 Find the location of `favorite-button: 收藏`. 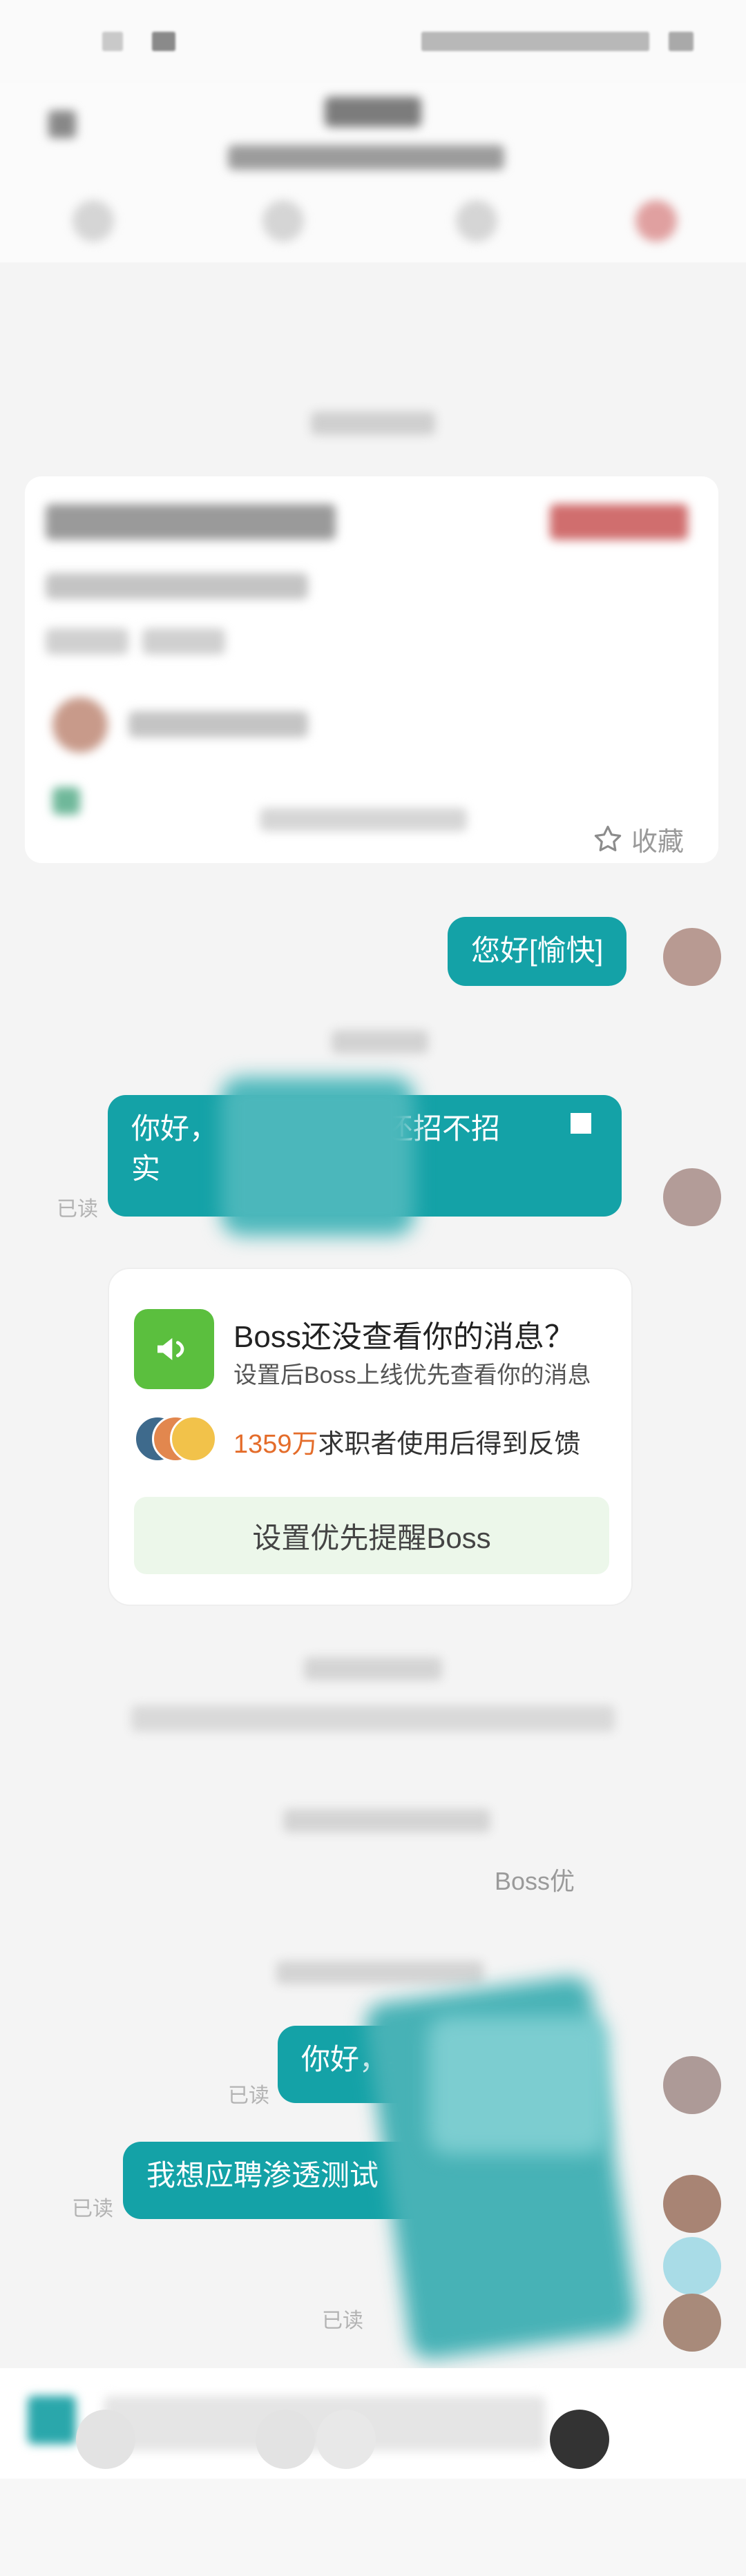

favorite-button: 收藏 is located at coordinates (638, 839).